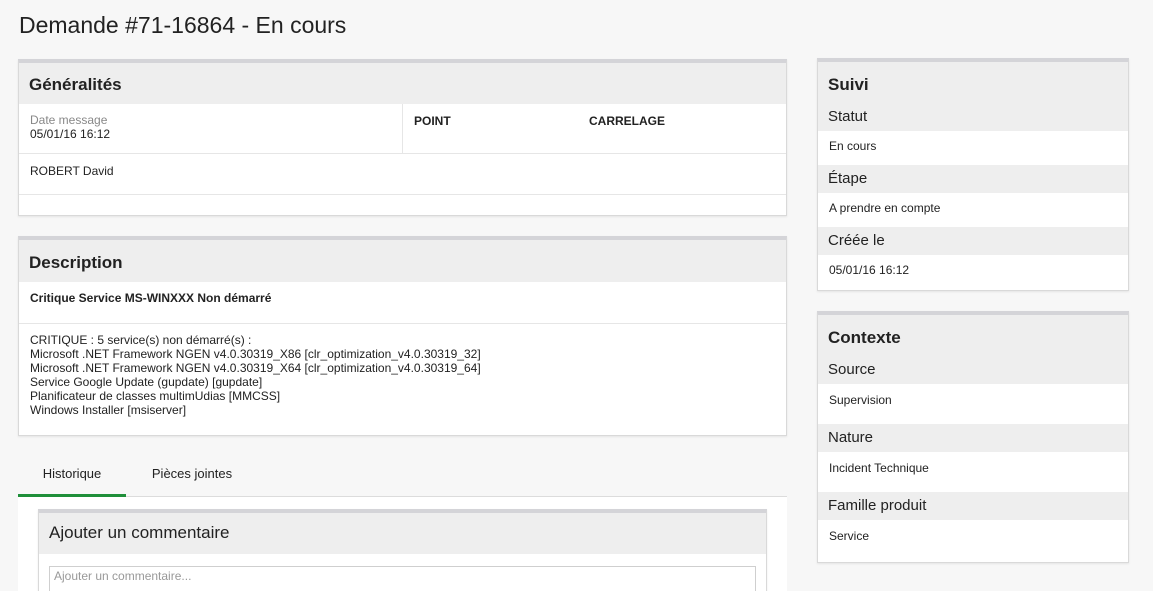  I want to click on famille-produit-label: Famille produit, so click(973, 506).